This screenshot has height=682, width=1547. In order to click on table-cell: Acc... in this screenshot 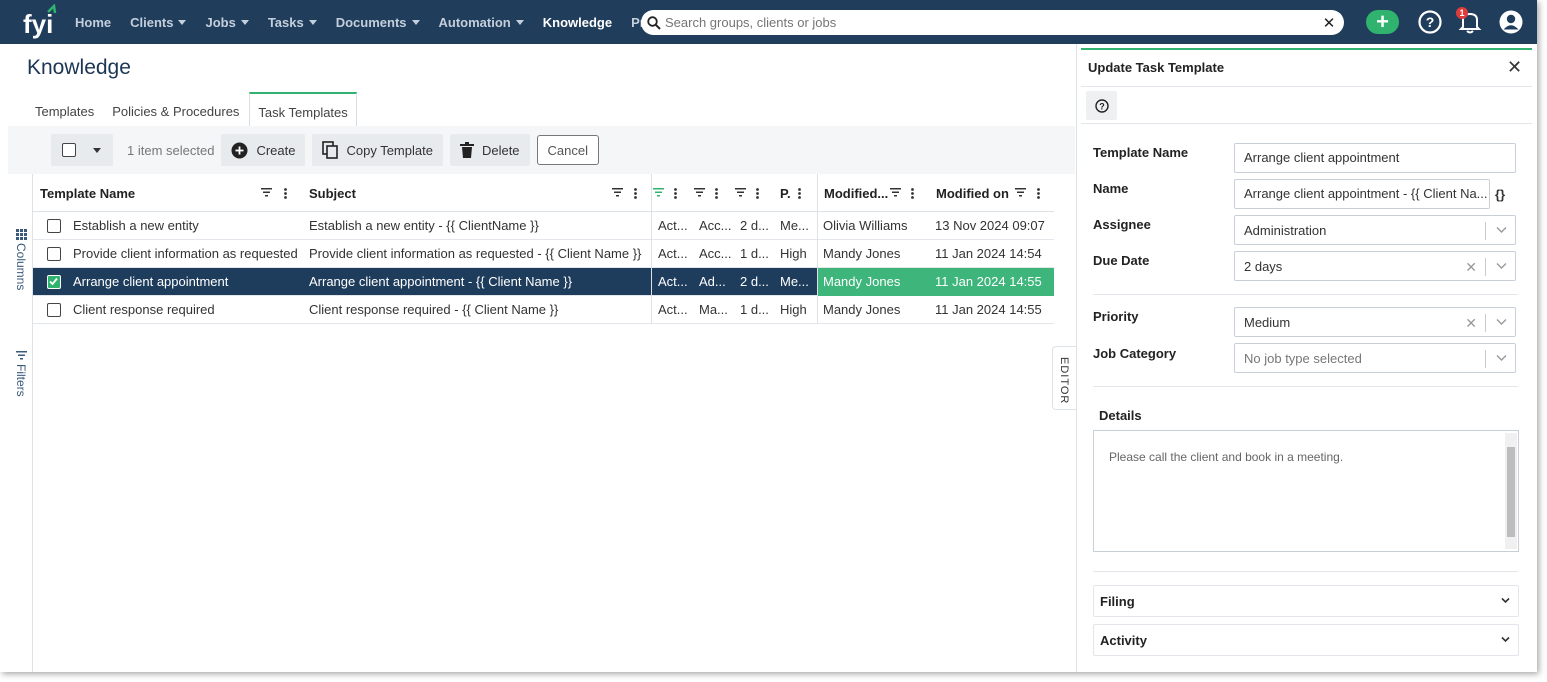, I will do `click(715, 225)`.